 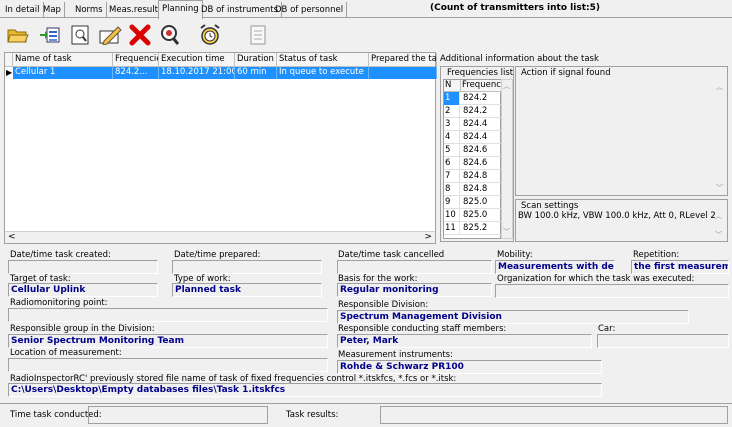 I want to click on document-button, so click(x=258, y=35).